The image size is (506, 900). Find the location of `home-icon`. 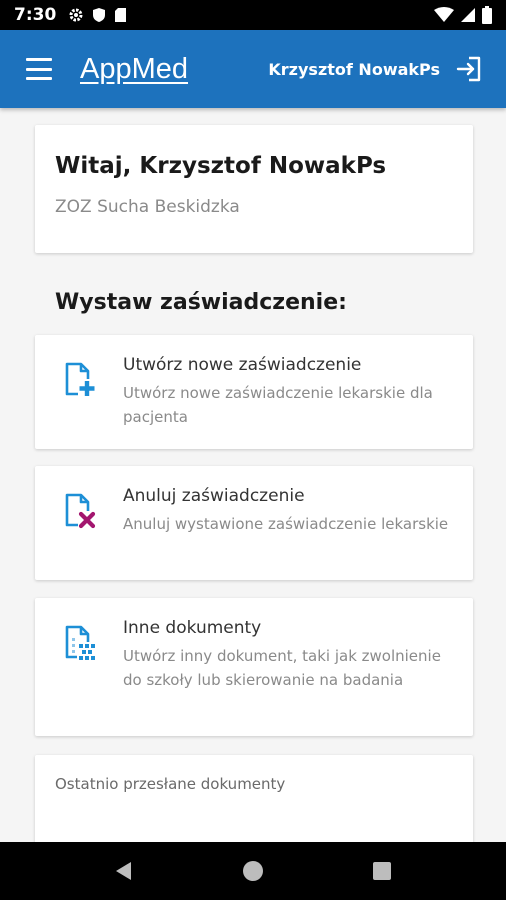

home-icon is located at coordinates (253, 871).